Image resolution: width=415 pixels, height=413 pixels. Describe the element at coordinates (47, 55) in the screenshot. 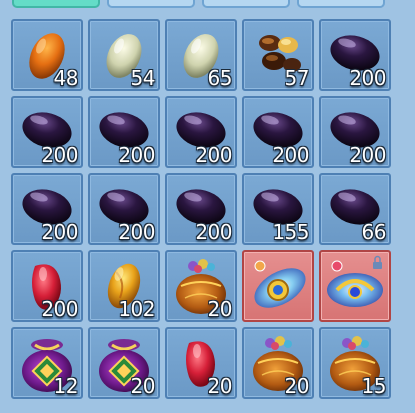

I see `inventory-slot: 48` at that location.